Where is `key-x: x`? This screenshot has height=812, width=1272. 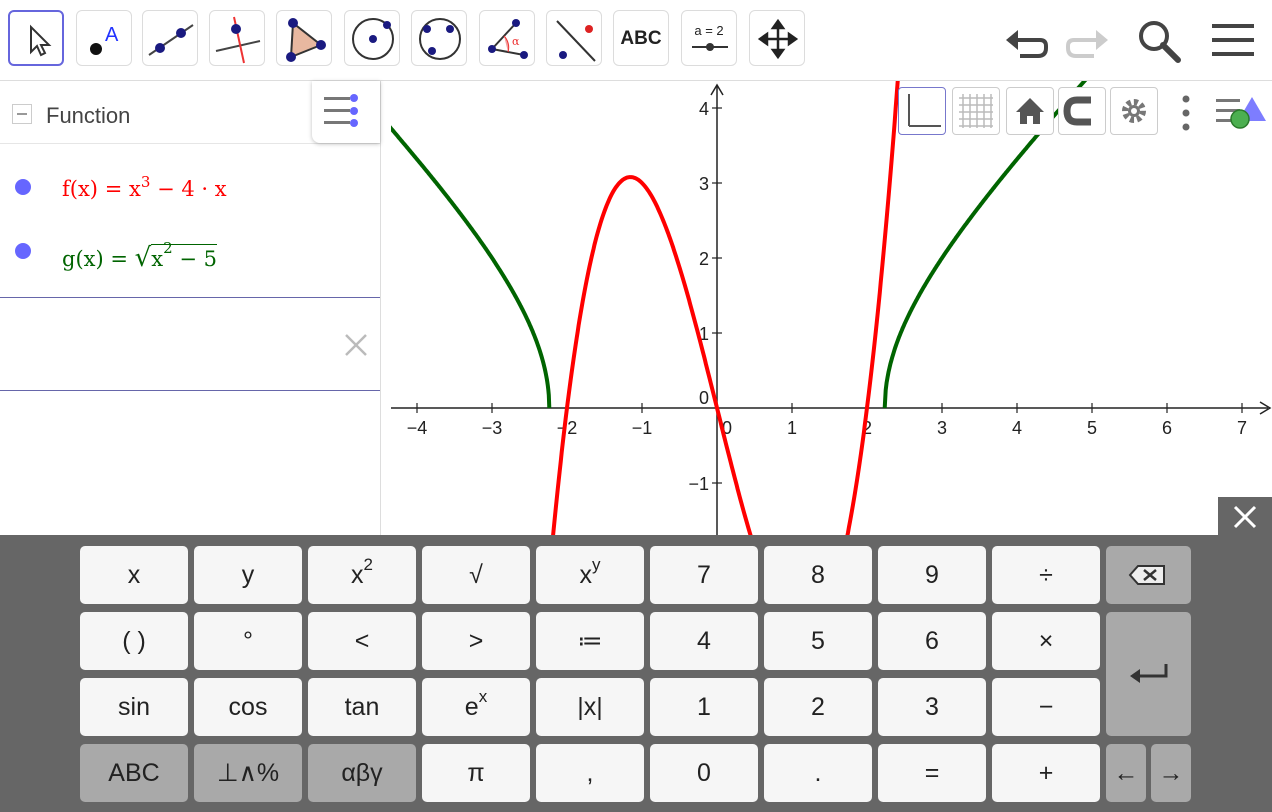 key-x: x is located at coordinates (134, 575).